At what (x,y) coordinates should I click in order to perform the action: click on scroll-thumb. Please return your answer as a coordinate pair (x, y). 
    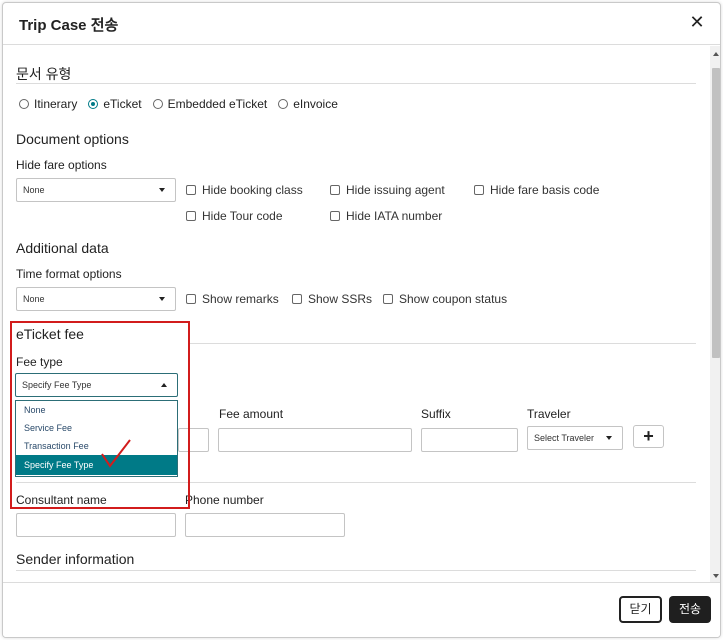
    Looking at the image, I should click on (716, 213).